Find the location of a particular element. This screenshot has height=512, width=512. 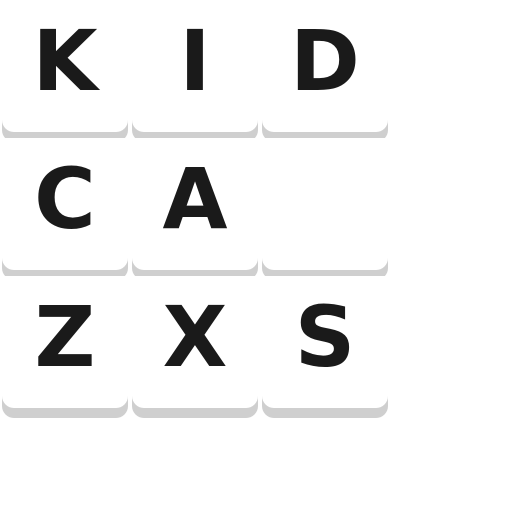

tile-letter: S is located at coordinates (325, 337).